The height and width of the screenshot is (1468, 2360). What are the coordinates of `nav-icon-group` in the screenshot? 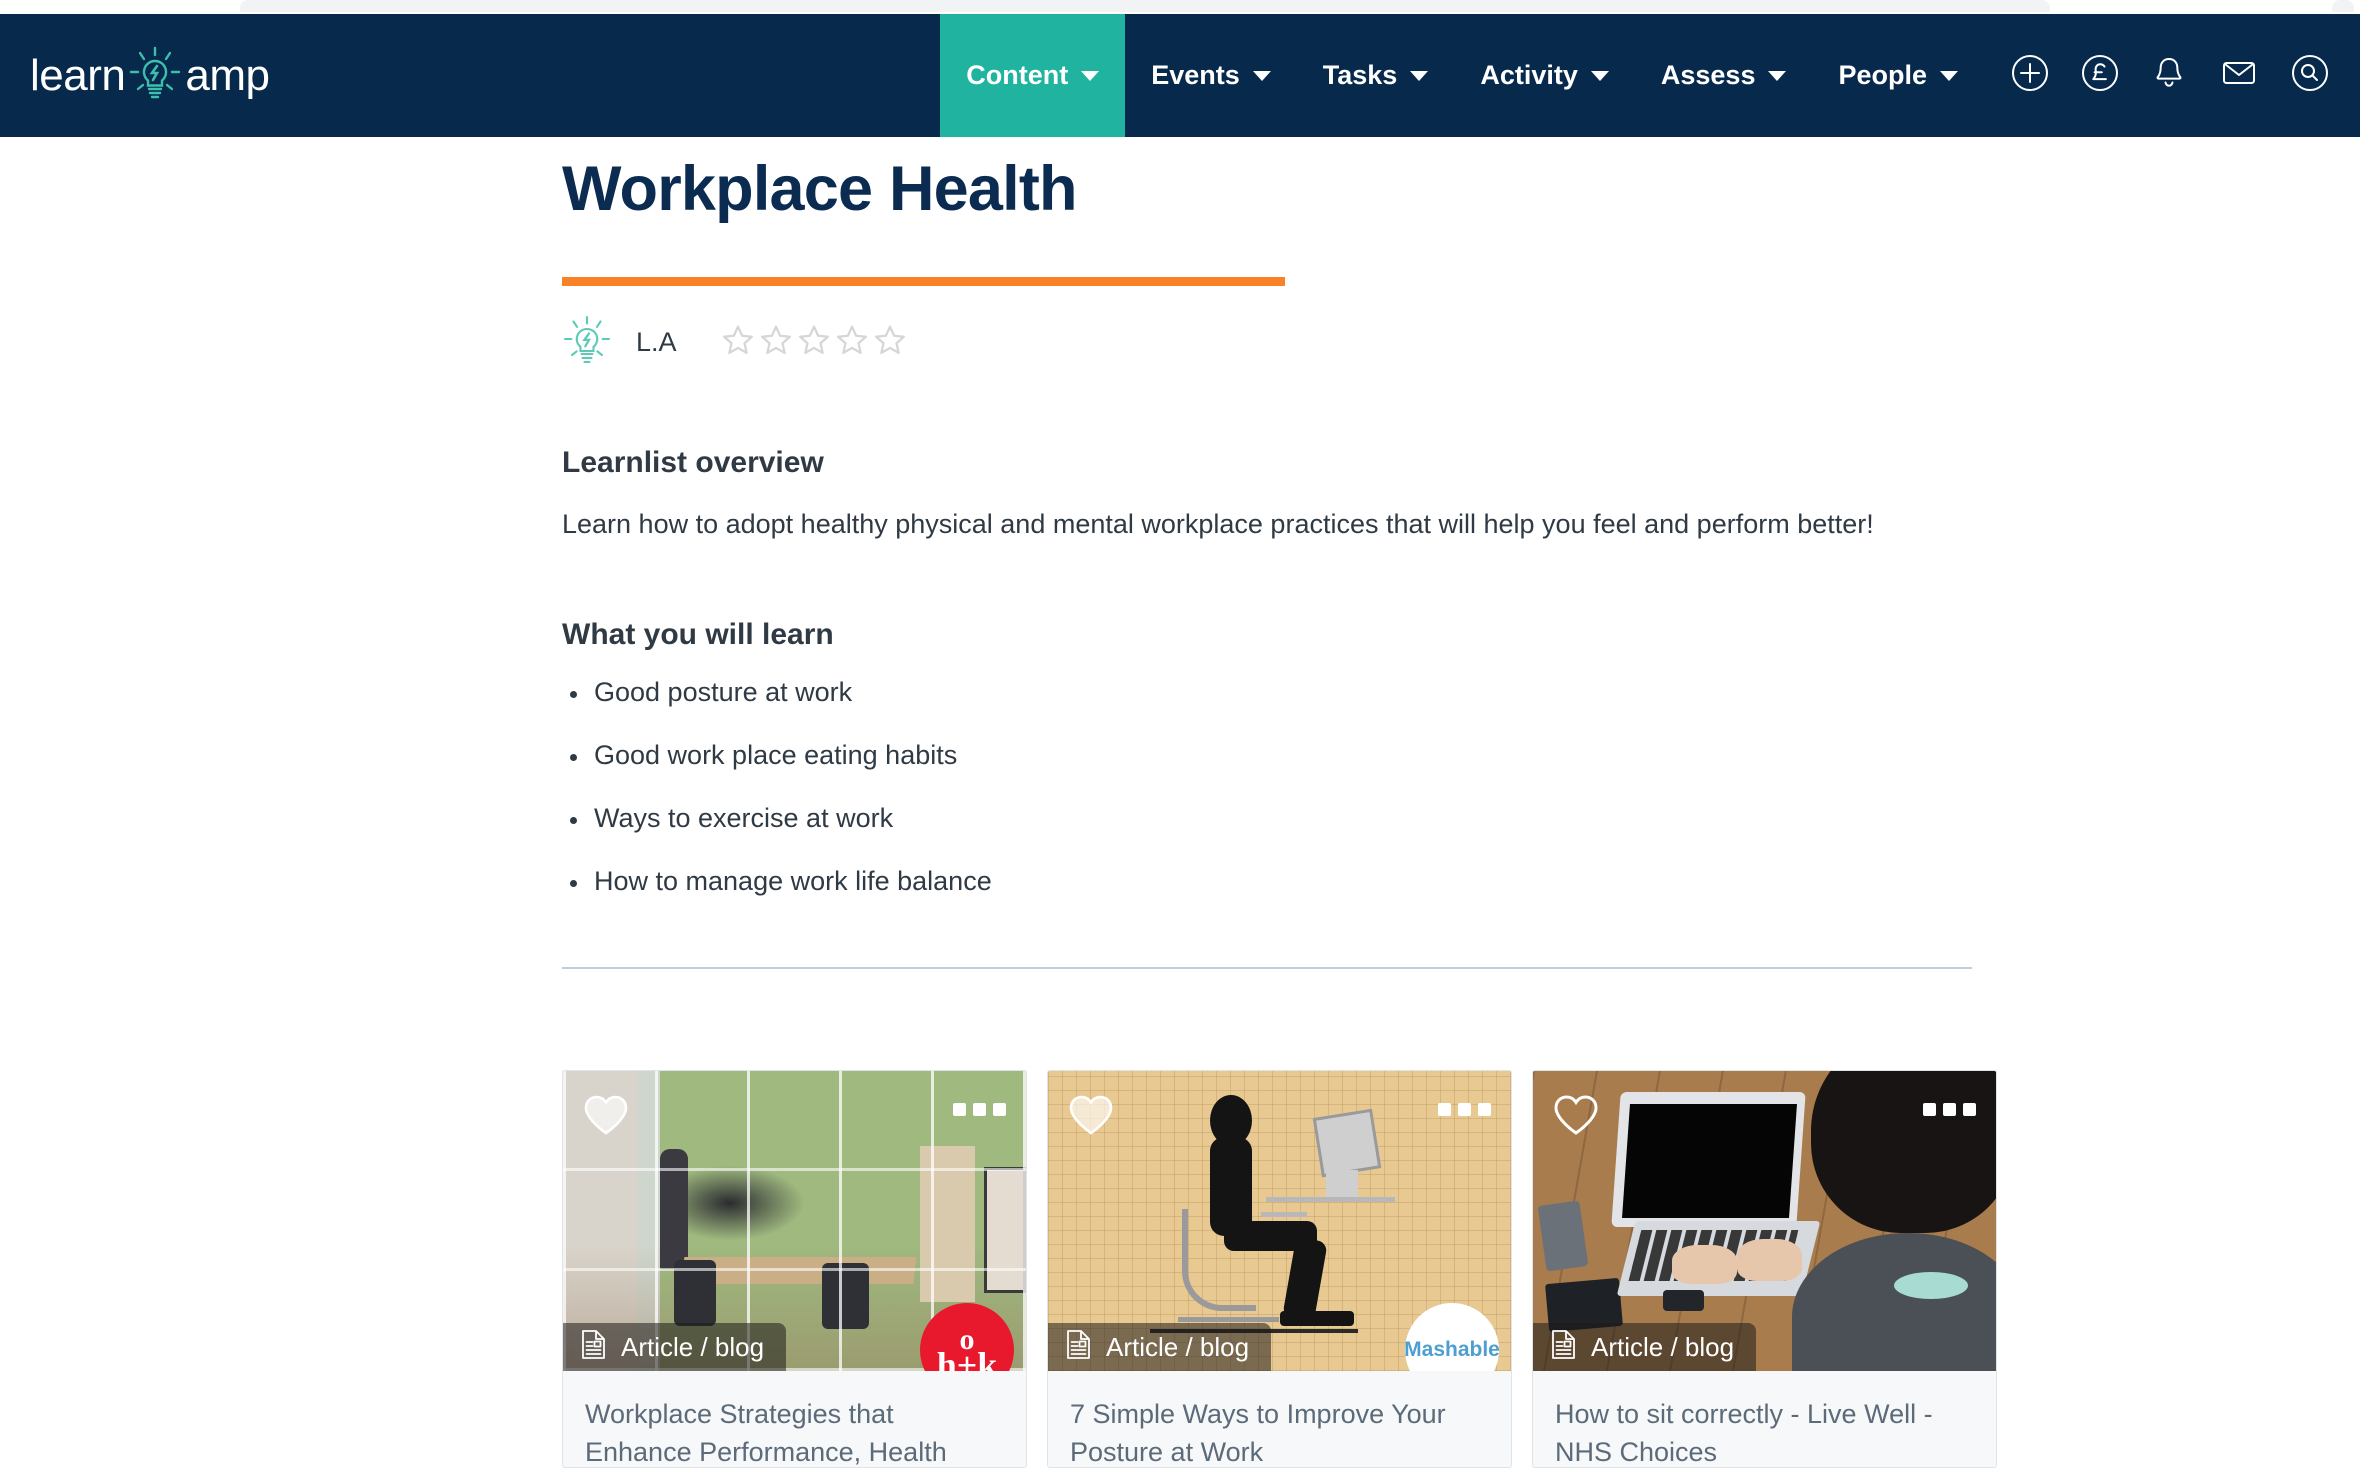 It's located at (2172, 75).